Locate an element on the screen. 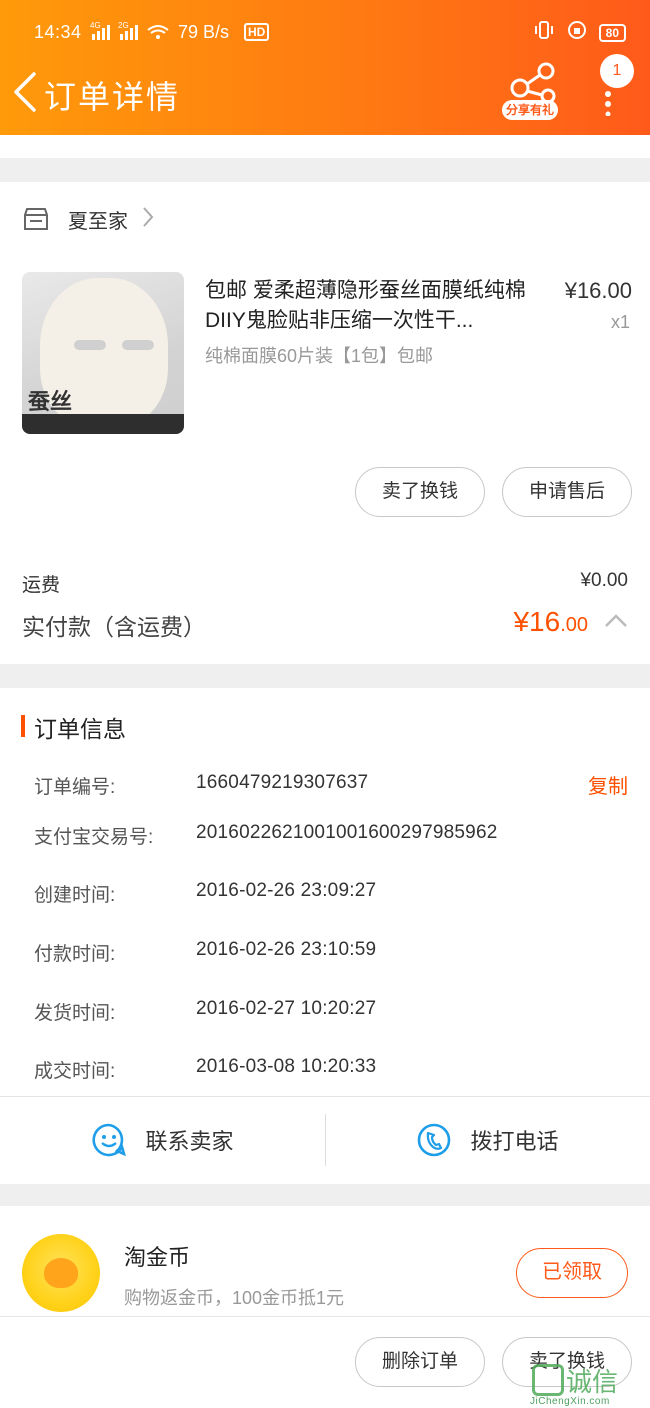  shipping-fee-label: 运费 is located at coordinates (41, 585).